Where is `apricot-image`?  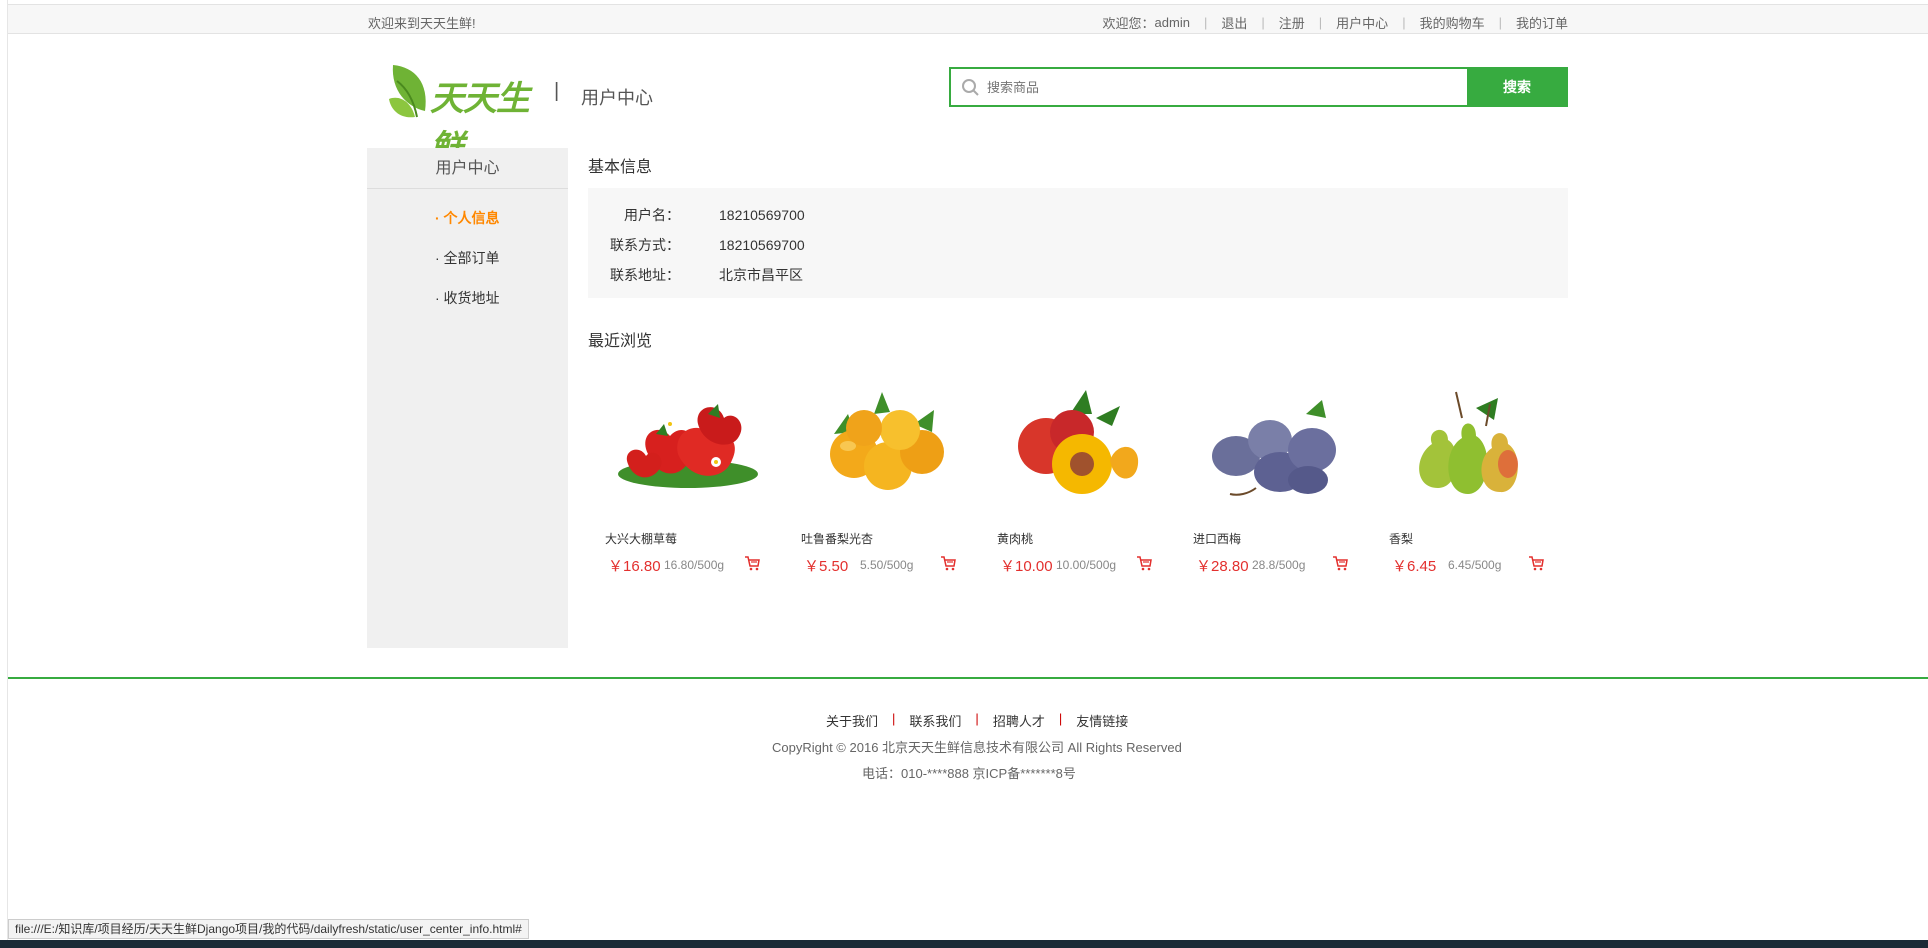 apricot-image is located at coordinates (884, 444).